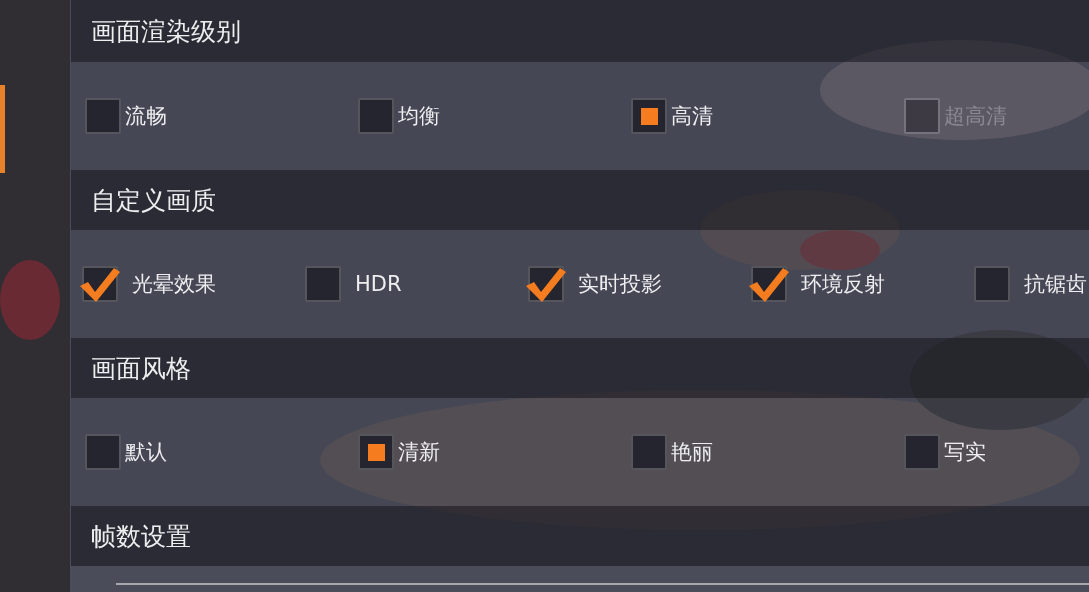 The width and height of the screenshot is (1089, 592). I want to click on option-label: 光晕效果, so click(174, 284).